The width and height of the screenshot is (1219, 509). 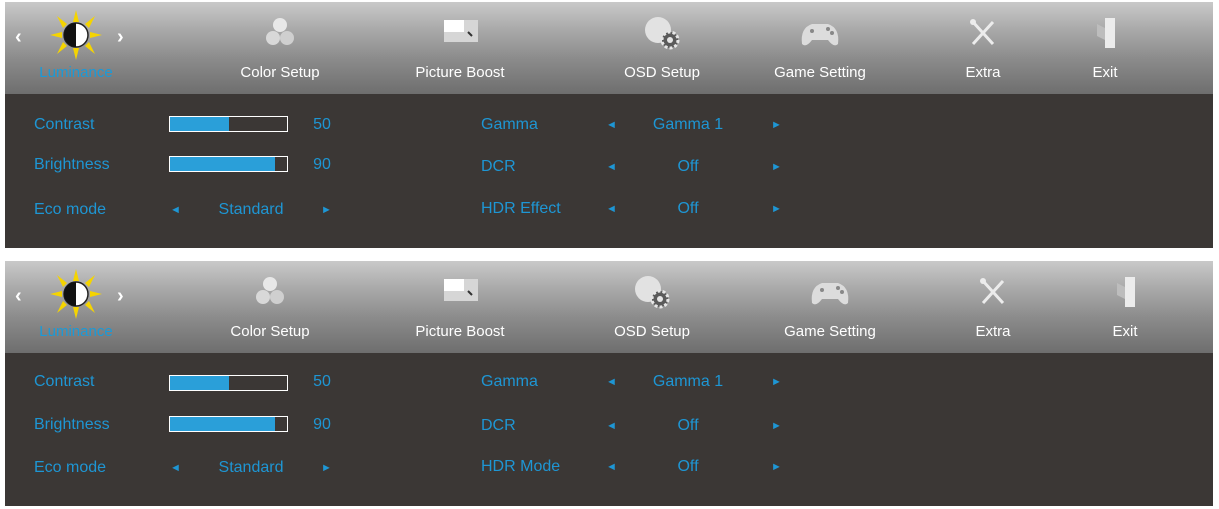 What do you see at coordinates (521, 208) in the screenshot?
I see `hdr-label: HDR Effect` at bounding box center [521, 208].